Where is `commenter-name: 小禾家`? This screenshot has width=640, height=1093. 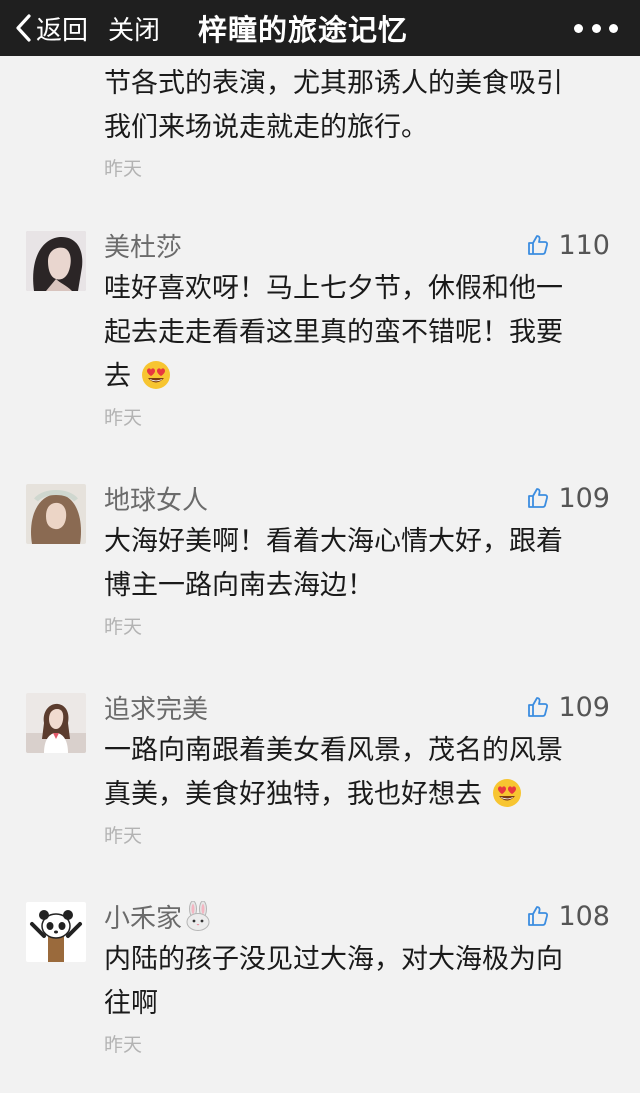
commenter-name: 小禾家 is located at coordinates (143, 916).